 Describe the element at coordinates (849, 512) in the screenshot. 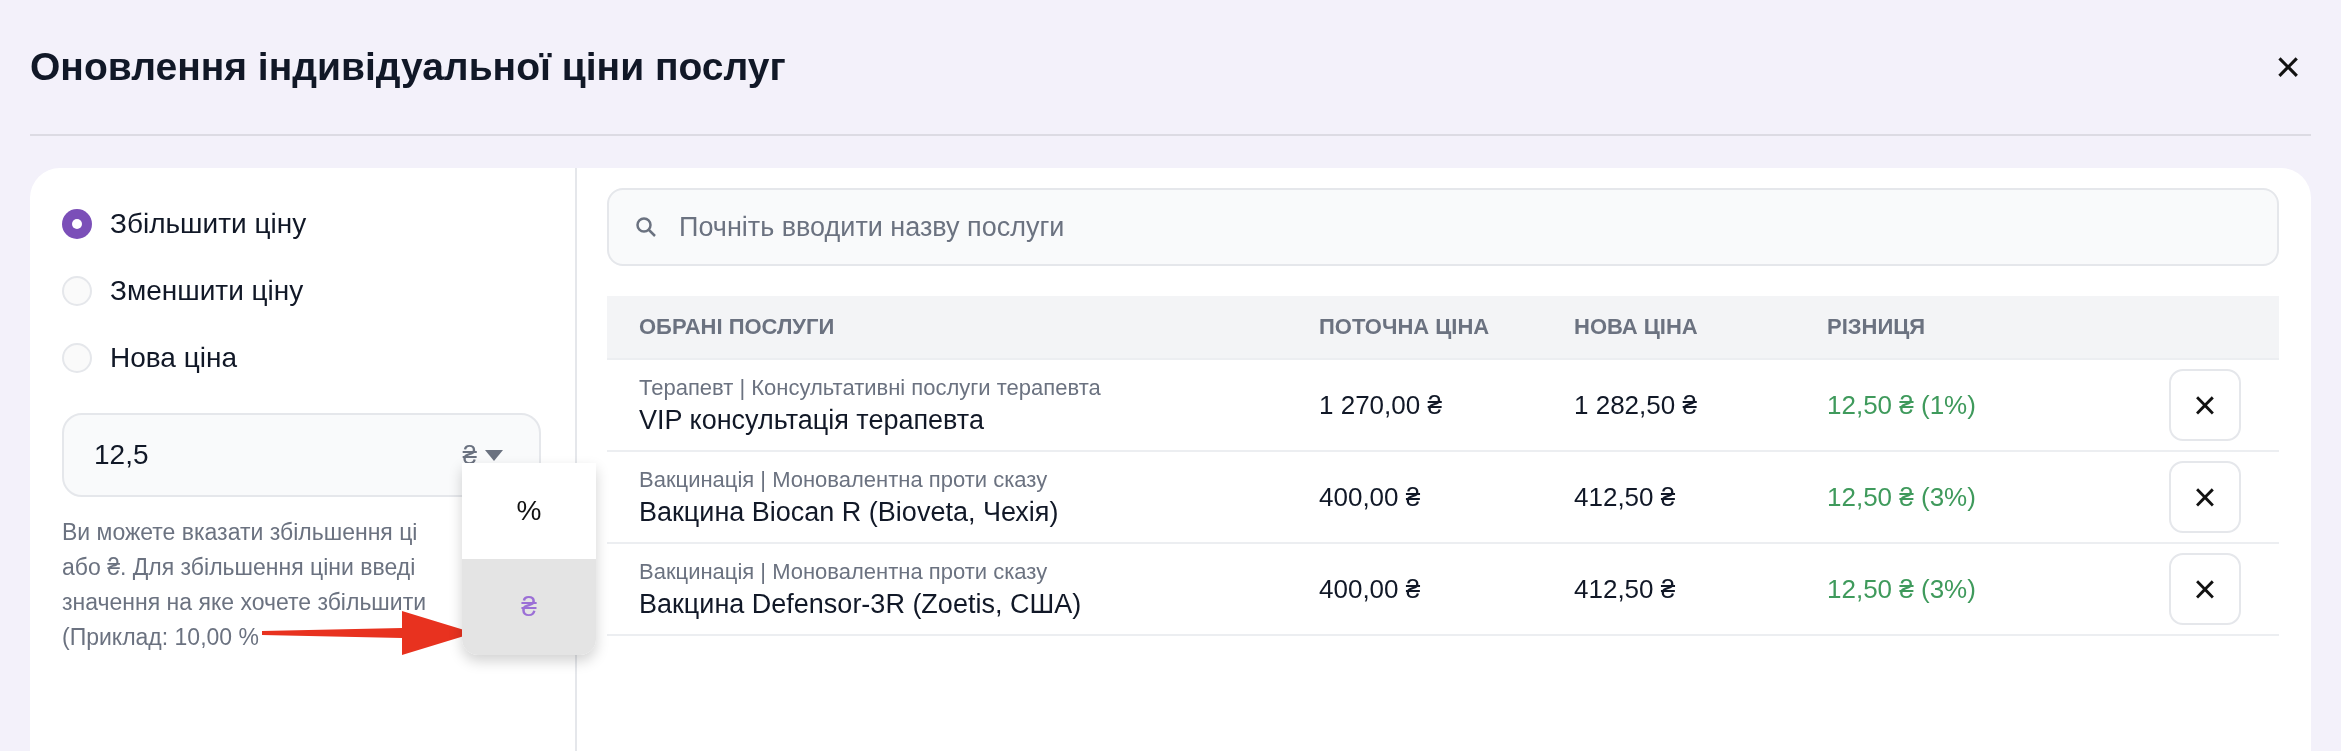

I see `service-name: Вакцина Biocan R (Bioveta, Чехія)` at that location.